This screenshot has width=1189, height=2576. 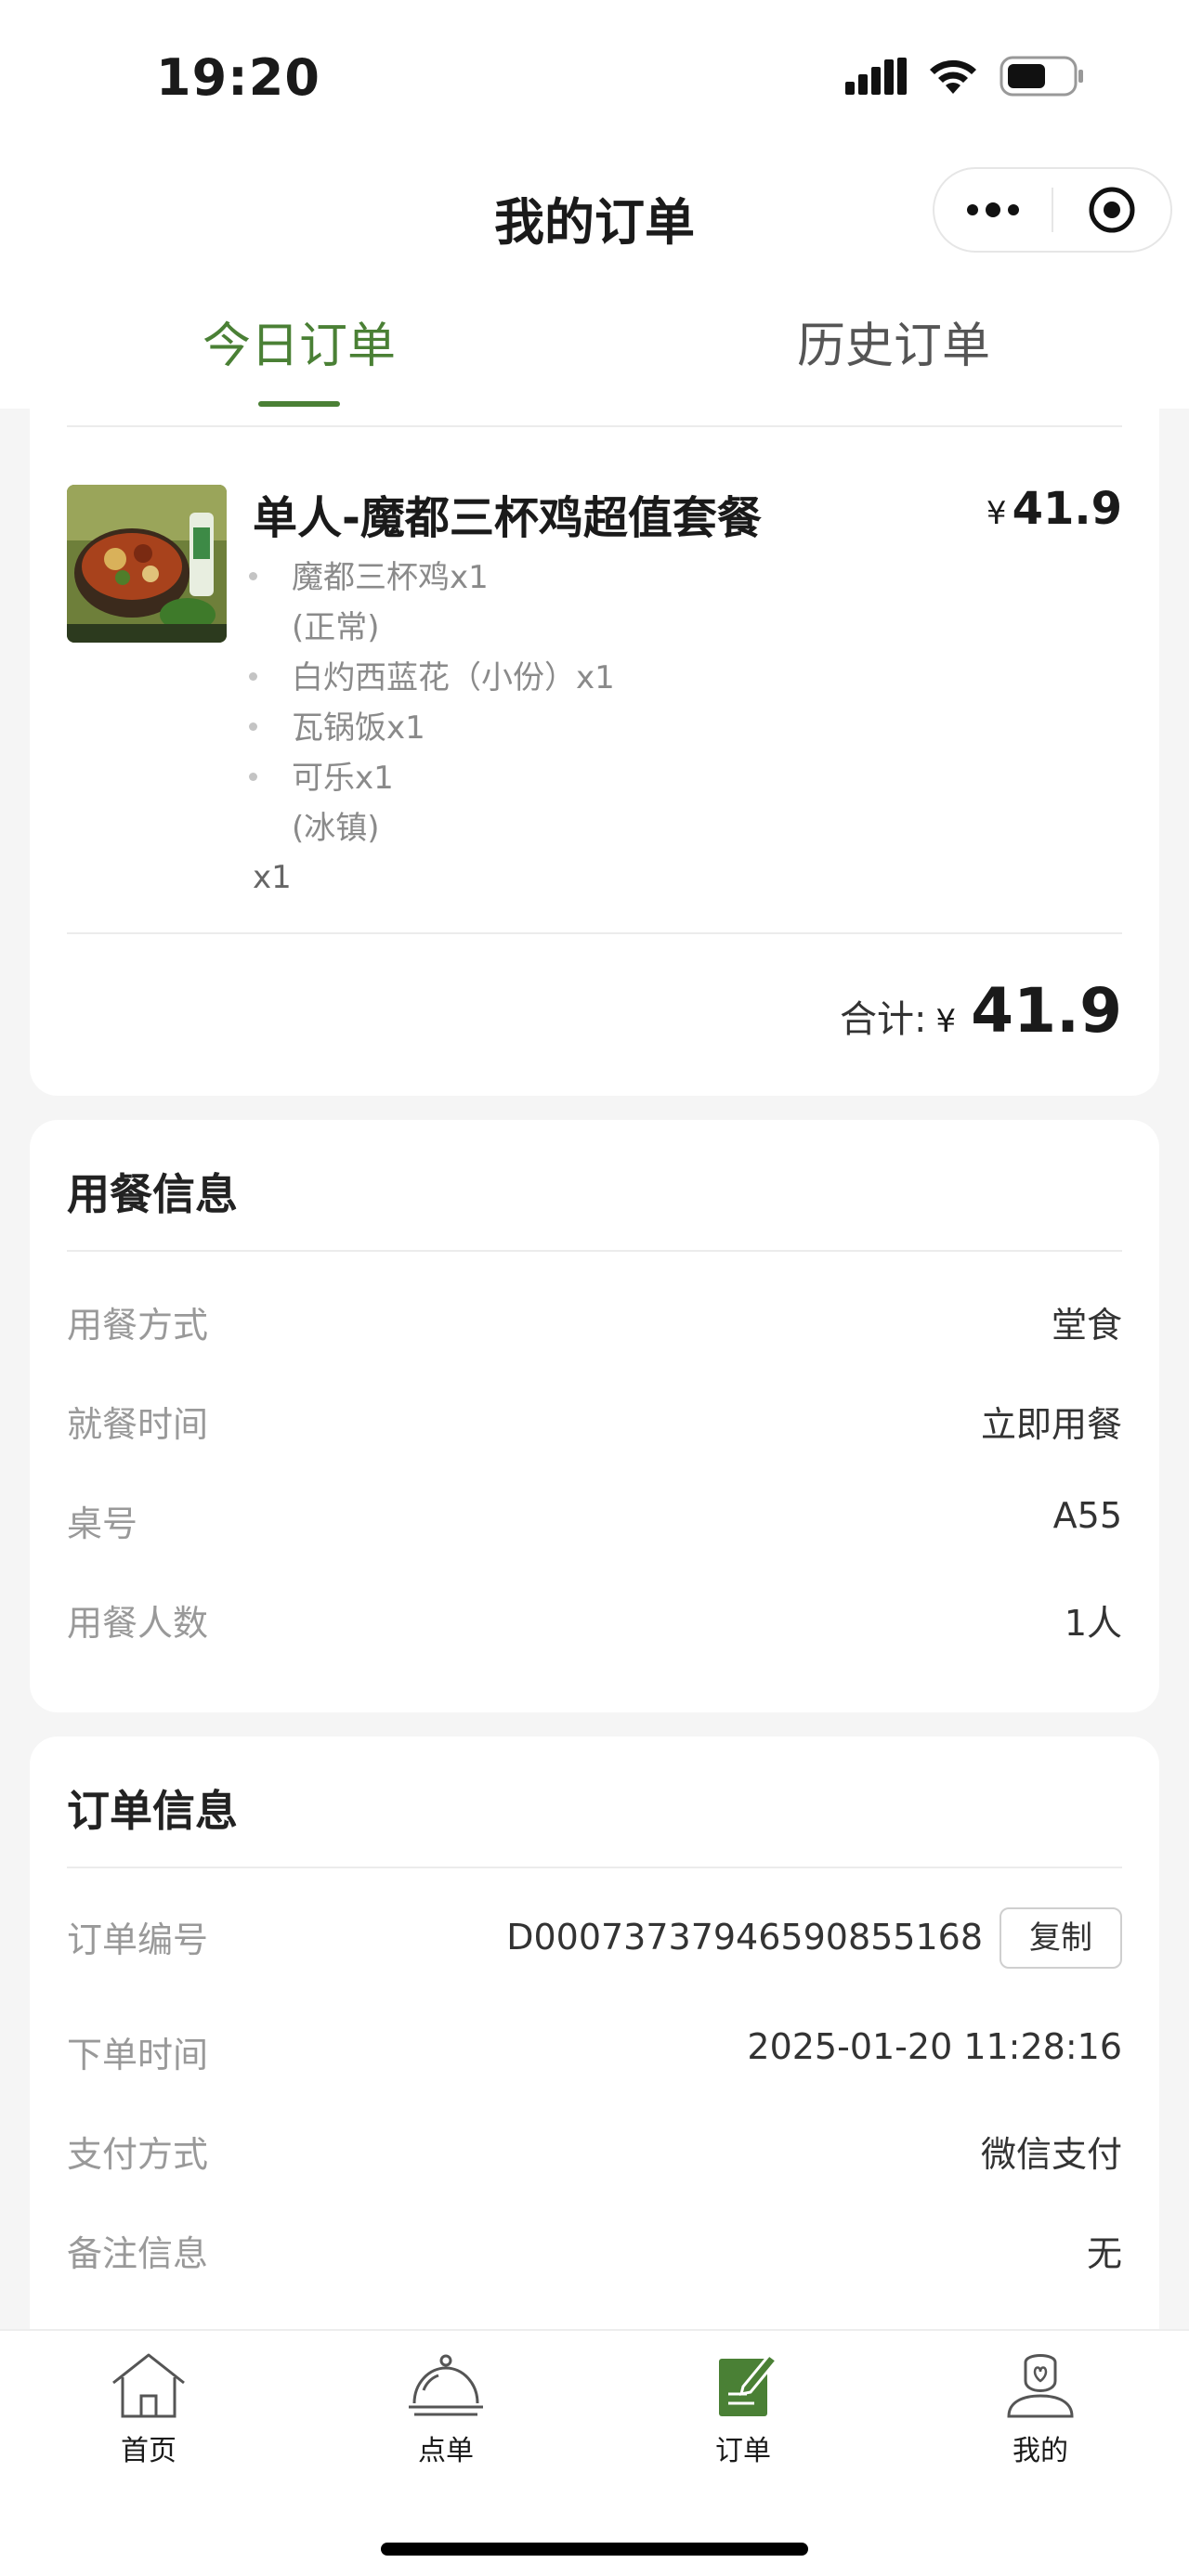 I want to click on signal-icon, so click(x=876, y=76).